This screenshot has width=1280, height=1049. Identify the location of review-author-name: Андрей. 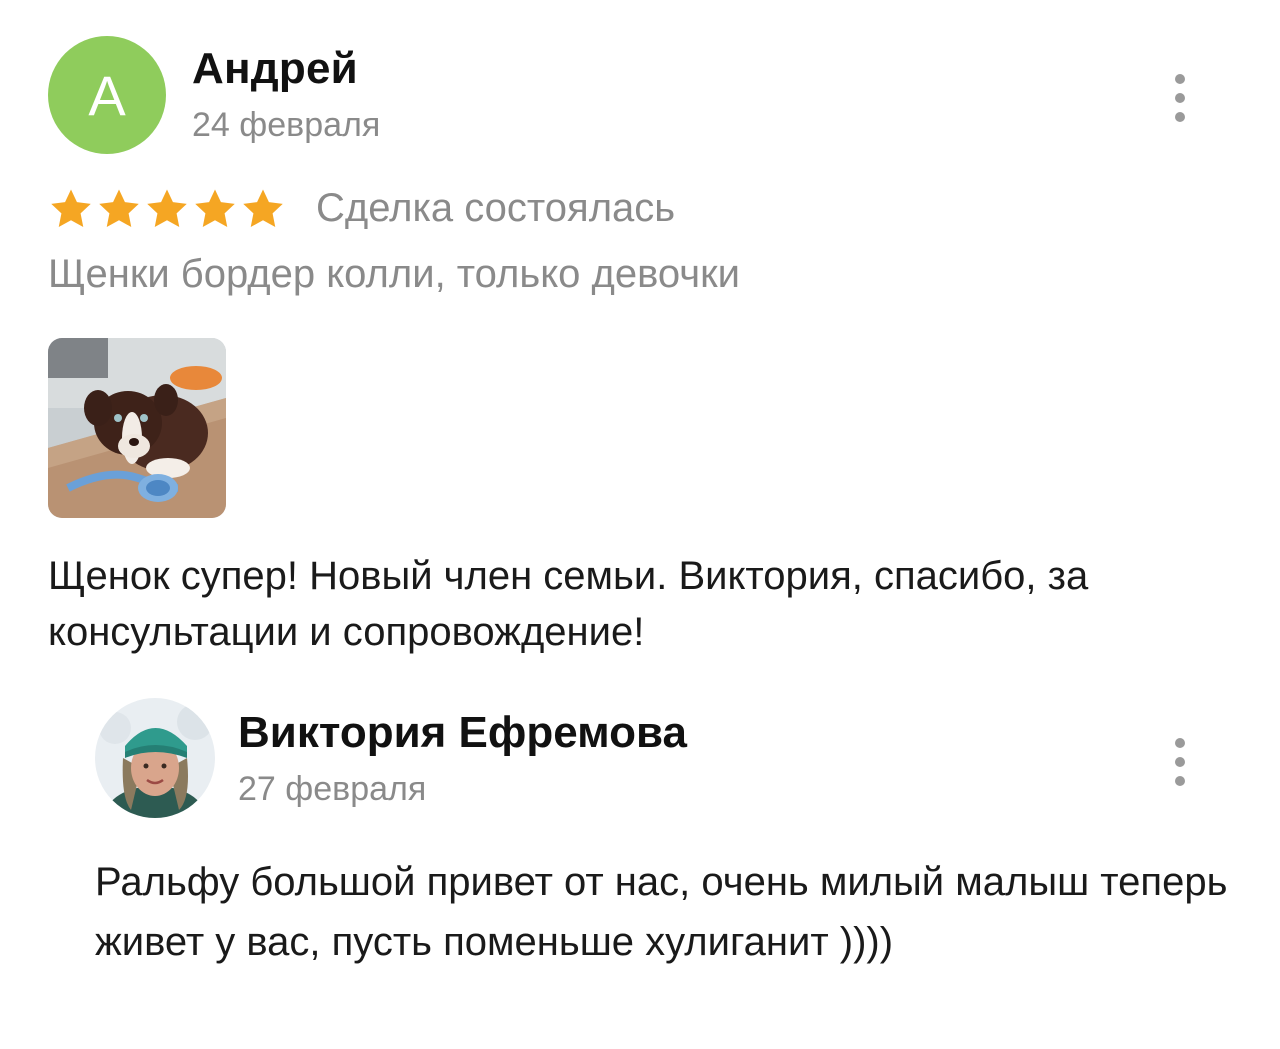
(275, 69).